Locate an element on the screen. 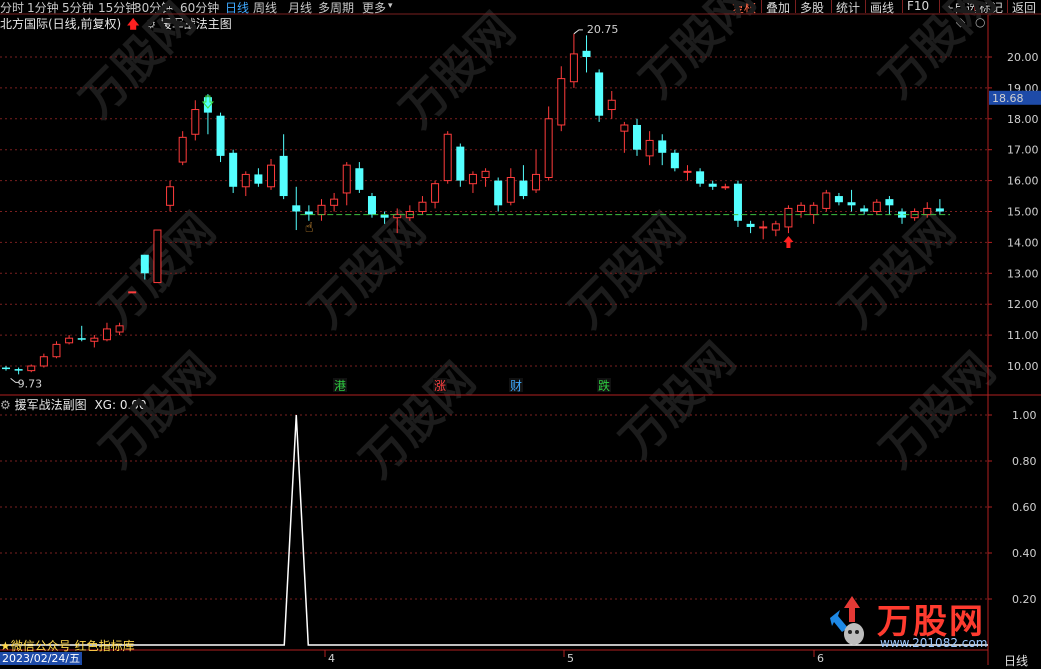 The height and width of the screenshot is (669, 1041). event-marker: 涨 is located at coordinates (440, 385).